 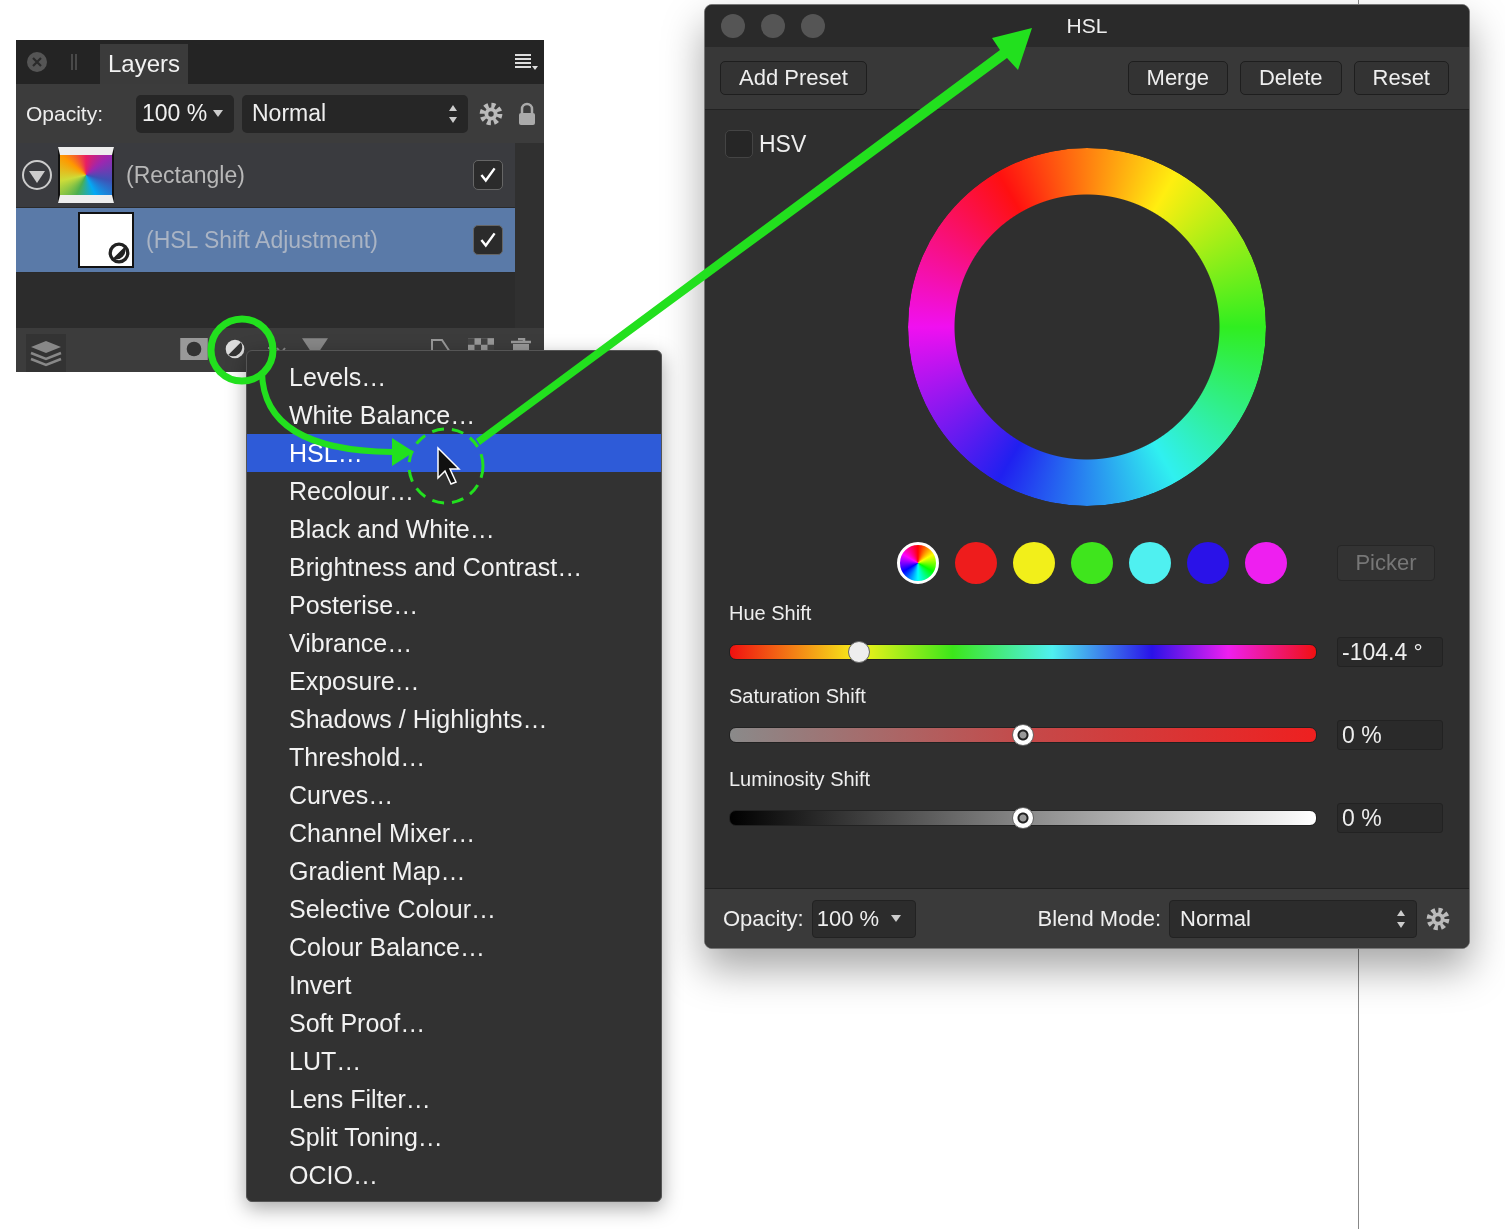 What do you see at coordinates (194, 349) in the screenshot?
I see `mask-icon` at bounding box center [194, 349].